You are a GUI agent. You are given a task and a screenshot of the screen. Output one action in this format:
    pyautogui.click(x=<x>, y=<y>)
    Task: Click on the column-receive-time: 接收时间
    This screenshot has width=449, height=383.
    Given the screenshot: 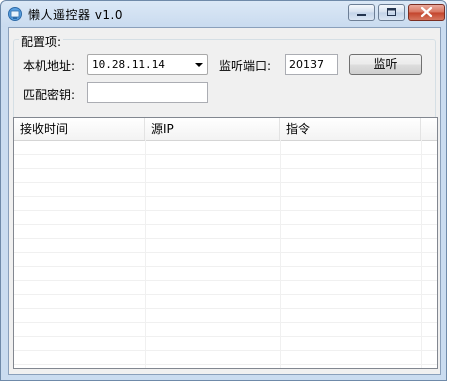 What is the action you would take?
    pyautogui.click(x=79, y=129)
    